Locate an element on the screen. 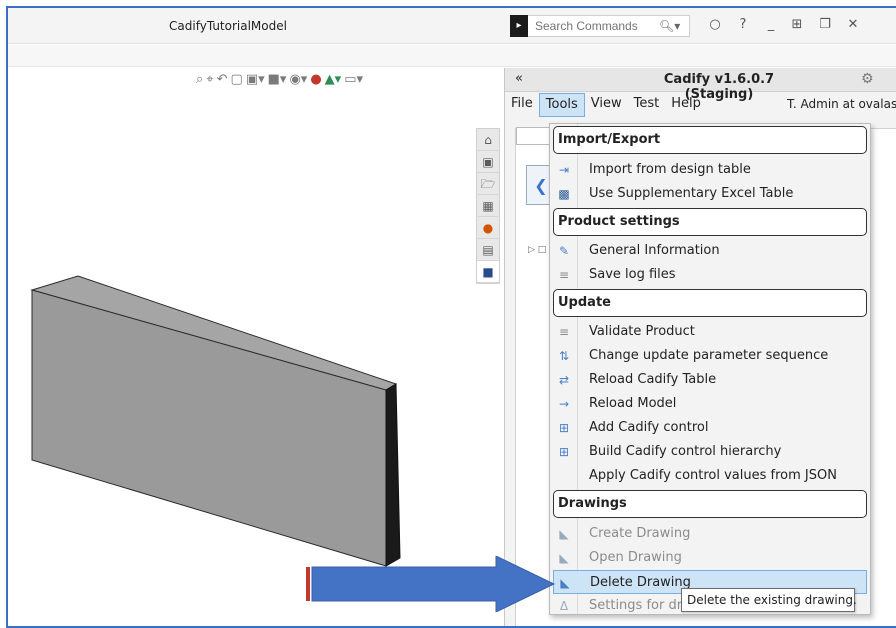 The width and height of the screenshot is (896, 628). collapse-icon: « is located at coordinates (519, 78).